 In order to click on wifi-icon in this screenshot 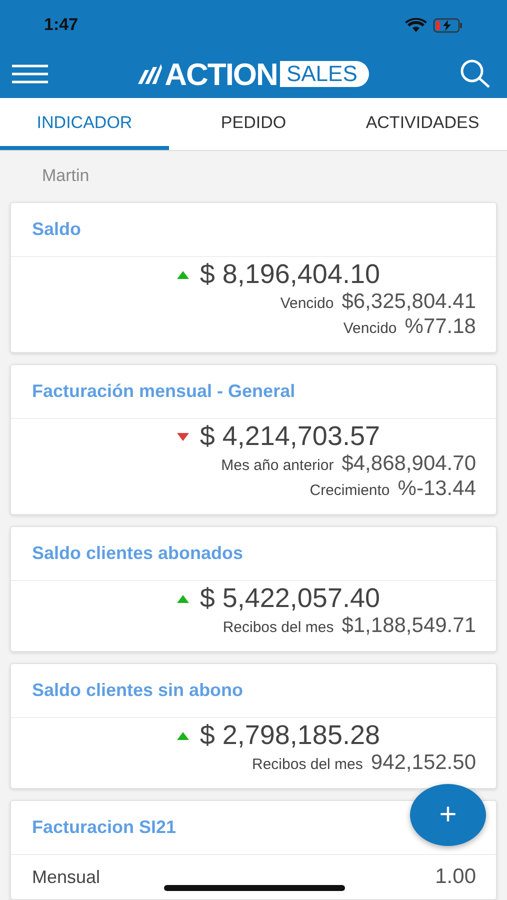, I will do `click(416, 25)`.